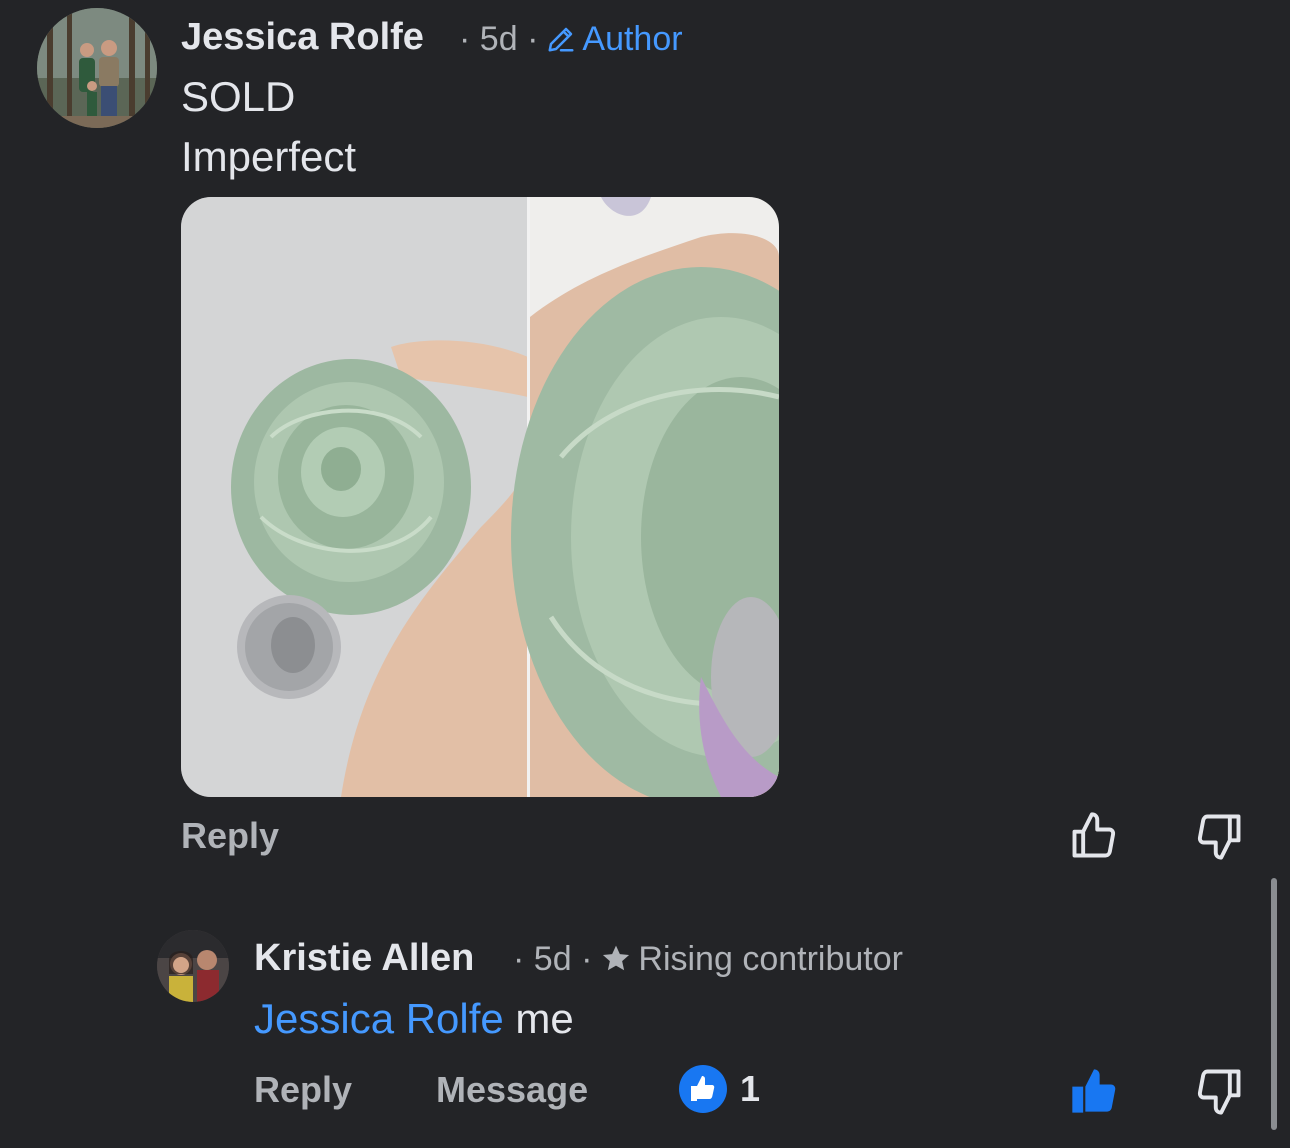 The height and width of the screenshot is (1148, 1290). I want to click on reply-meta: · 5d · Rising contributor, so click(708, 959).